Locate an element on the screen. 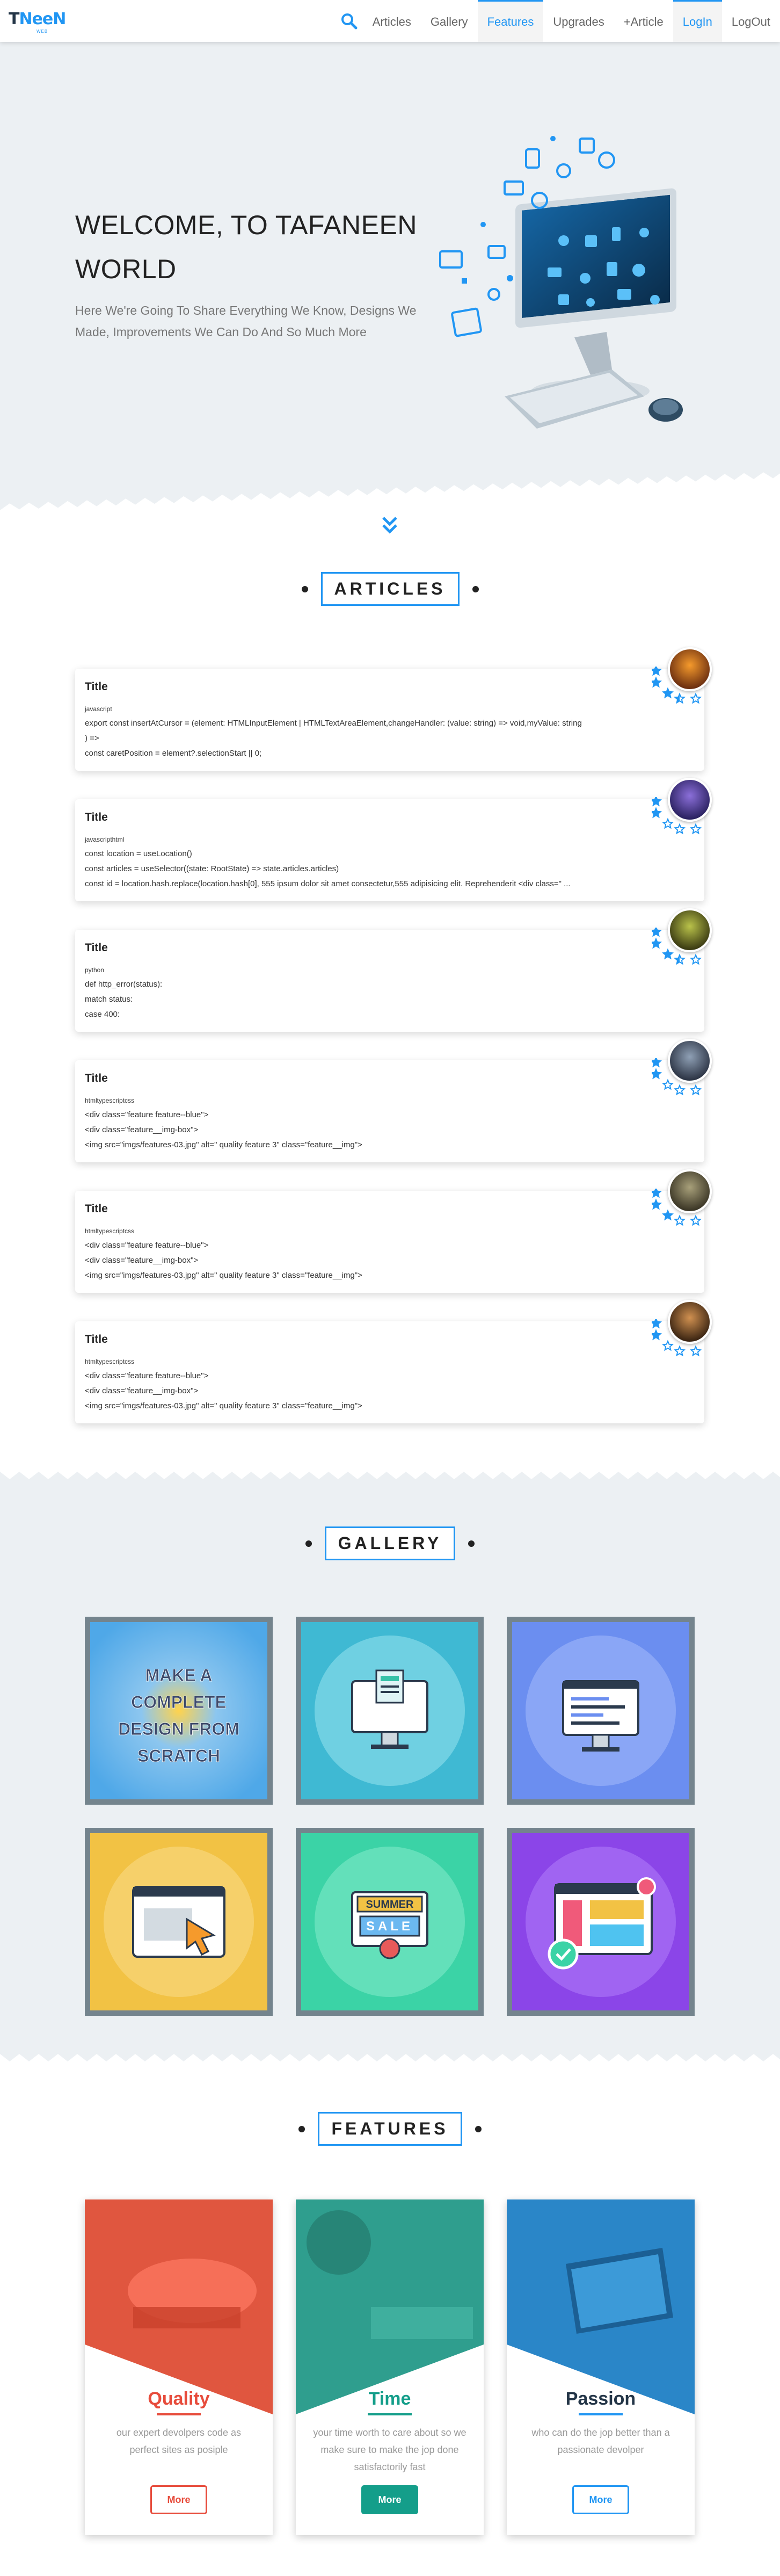  search-button is located at coordinates (349, 21).